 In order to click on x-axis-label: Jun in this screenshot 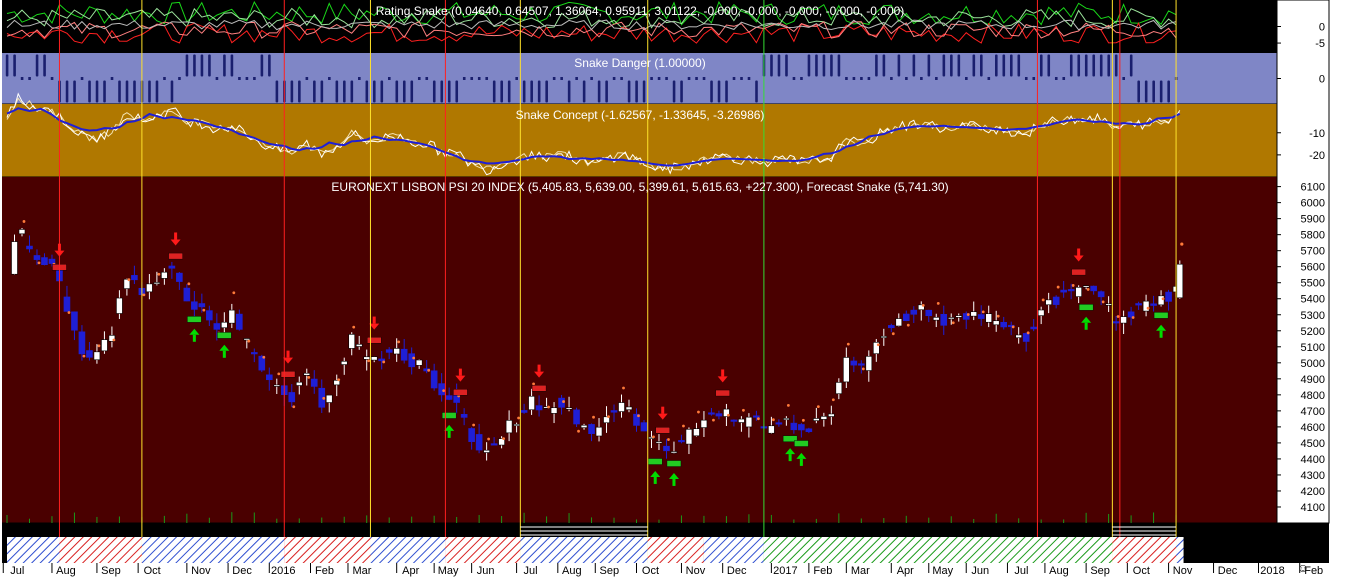, I will do `click(486, 571)`.